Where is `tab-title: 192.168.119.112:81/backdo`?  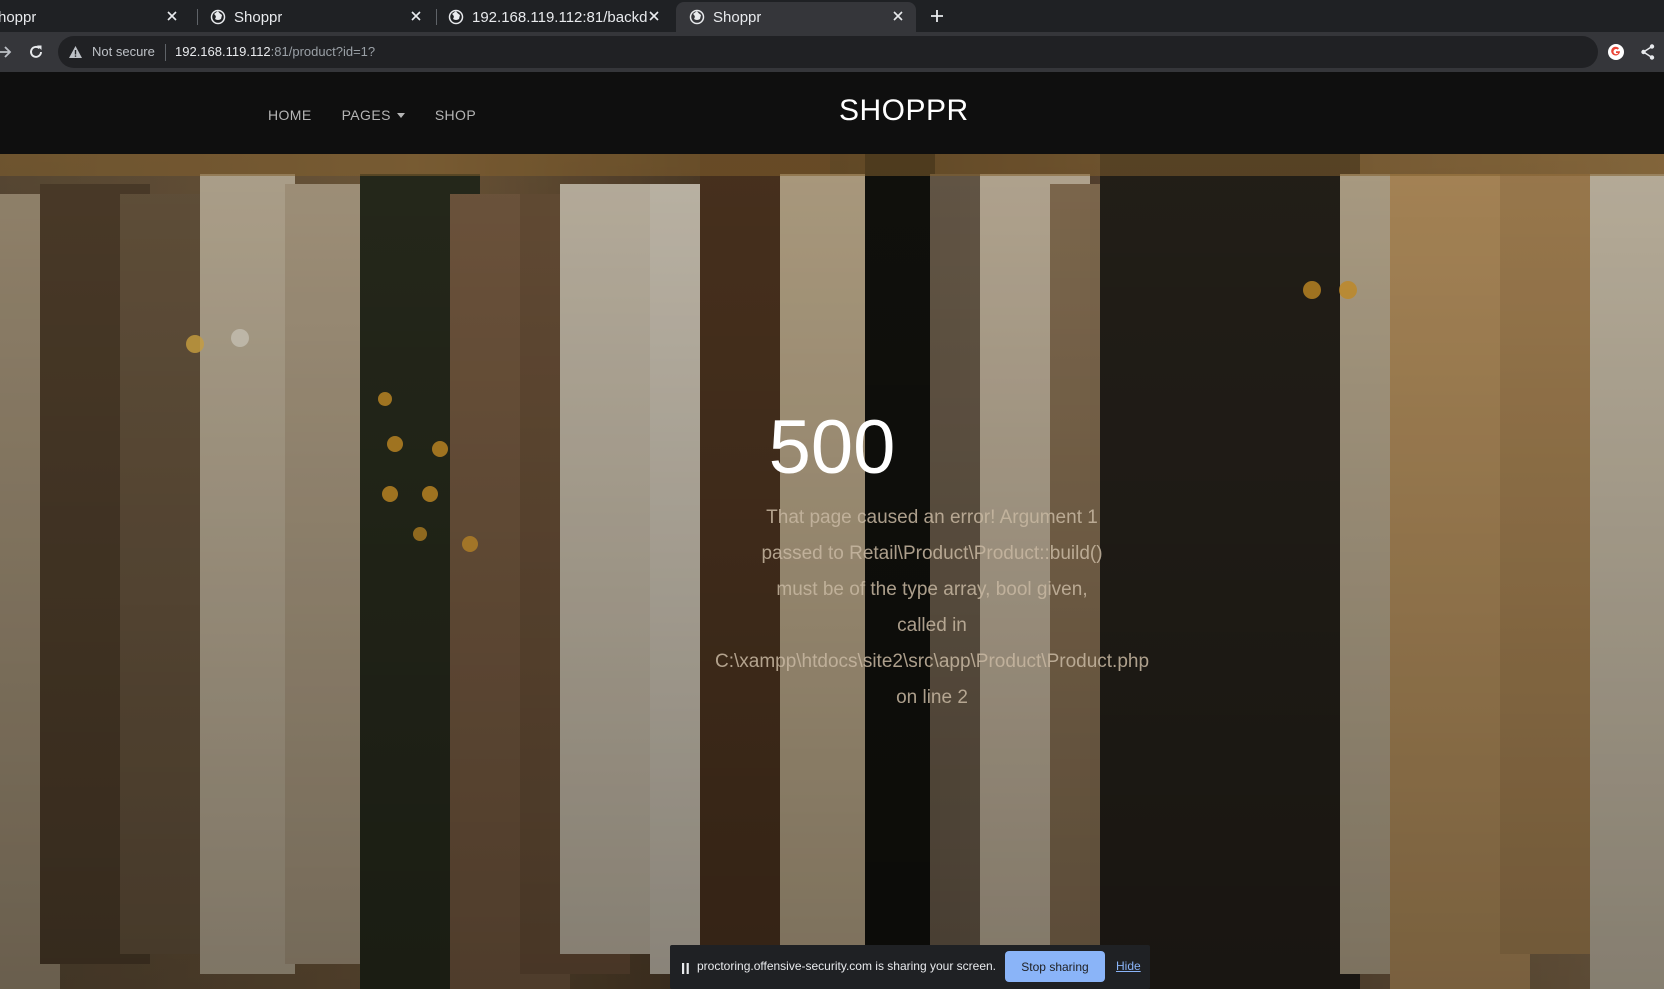 tab-title: 192.168.119.112:81/backdo is located at coordinates (560, 17).